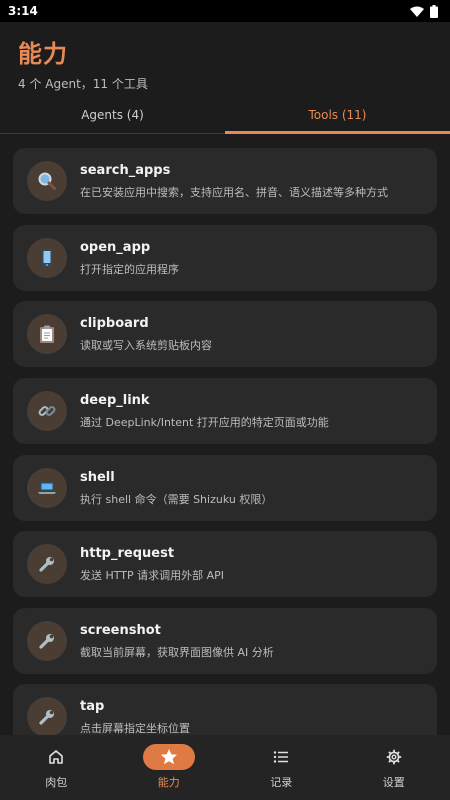 The image size is (450, 800). What do you see at coordinates (135, 728) in the screenshot?
I see `tool-description: 点击屏幕指定坐标位置` at bounding box center [135, 728].